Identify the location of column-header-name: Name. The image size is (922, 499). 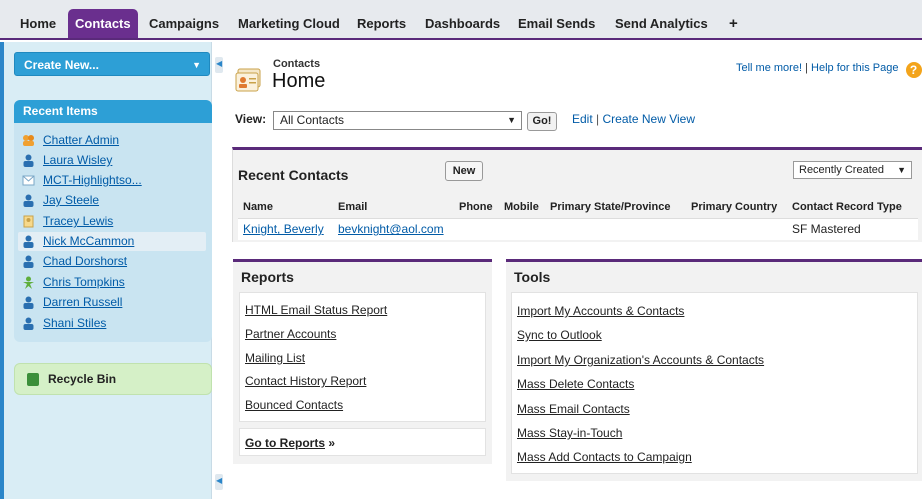
(285, 208).